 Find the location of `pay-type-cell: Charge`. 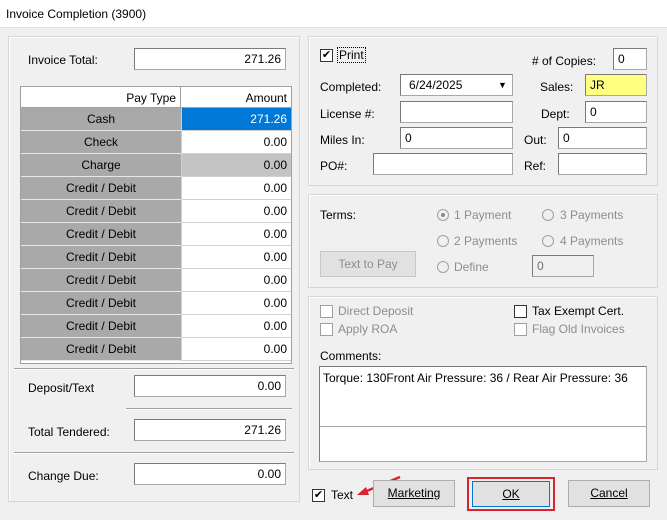

pay-type-cell: Charge is located at coordinates (101, 165).